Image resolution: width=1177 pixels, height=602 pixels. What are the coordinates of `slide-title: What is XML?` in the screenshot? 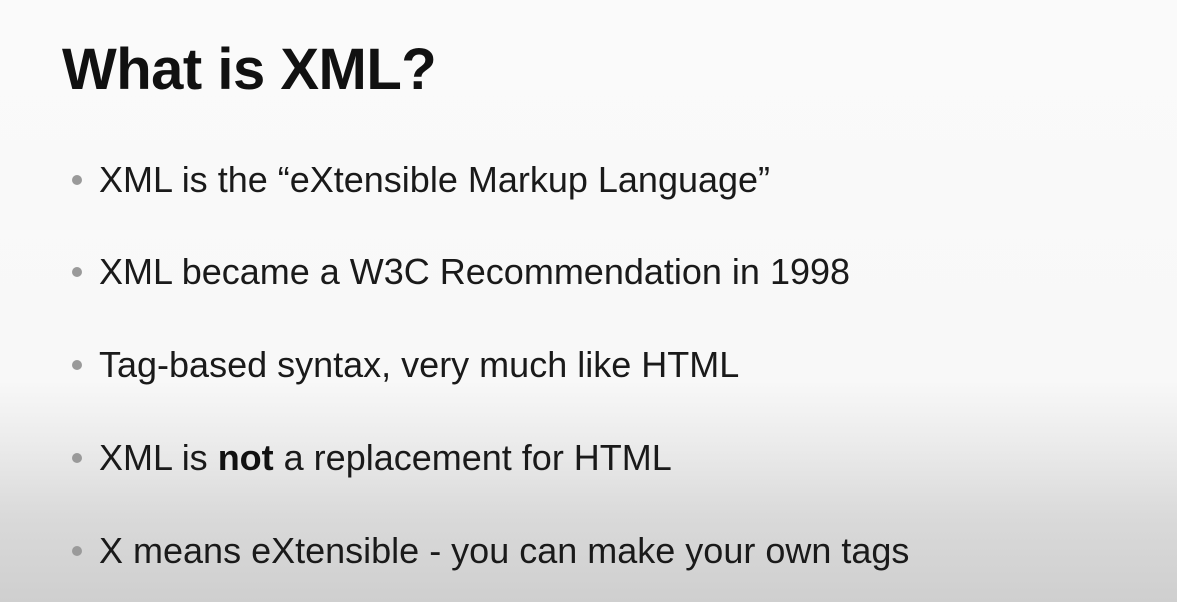 It's located at (249, 69).